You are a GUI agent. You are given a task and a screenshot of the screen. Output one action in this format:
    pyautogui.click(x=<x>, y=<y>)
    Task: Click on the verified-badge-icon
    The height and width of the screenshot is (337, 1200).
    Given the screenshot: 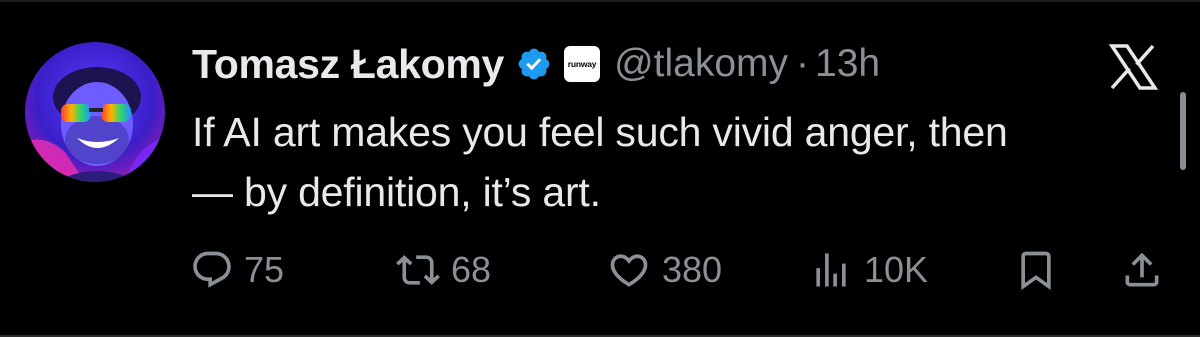 What is the action you would take?
    pyautogui.click(x=534, y=64)
    